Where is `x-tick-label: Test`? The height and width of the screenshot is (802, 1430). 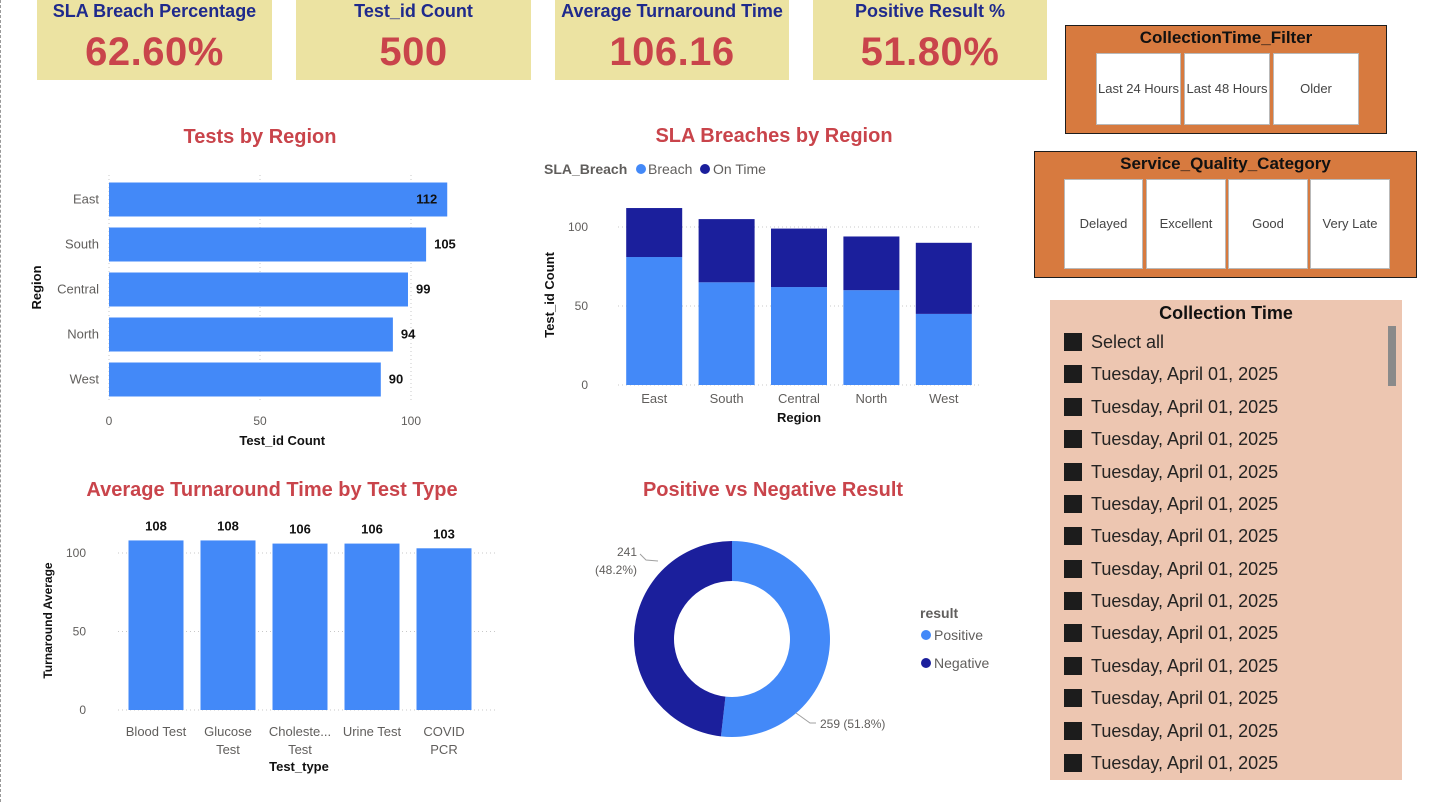
x-tick-label: Test is located at coordinates (300, 749).